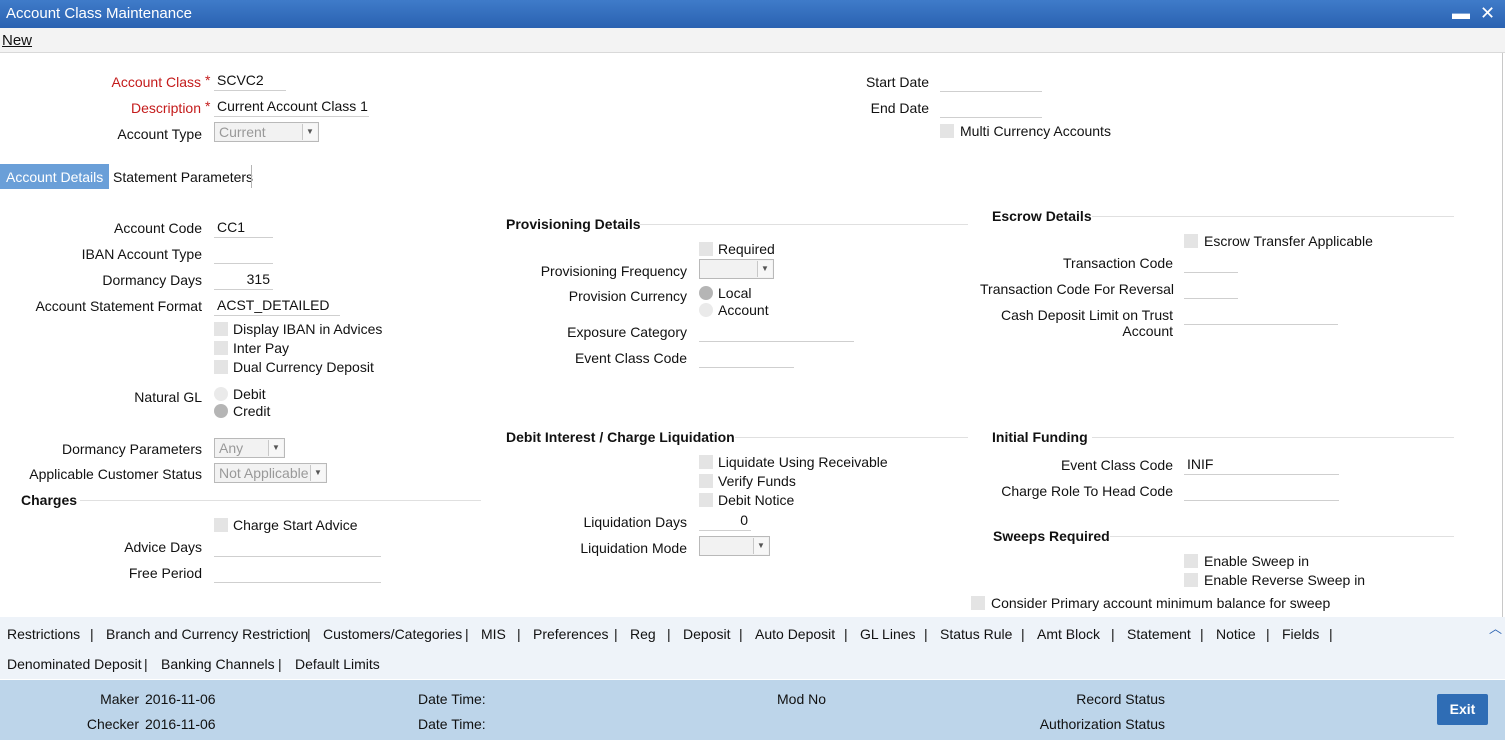  Describe the element at coordinates (1191, 580) in the screenshot. I see `enable-reverse-sweep-checkbox` at that location.